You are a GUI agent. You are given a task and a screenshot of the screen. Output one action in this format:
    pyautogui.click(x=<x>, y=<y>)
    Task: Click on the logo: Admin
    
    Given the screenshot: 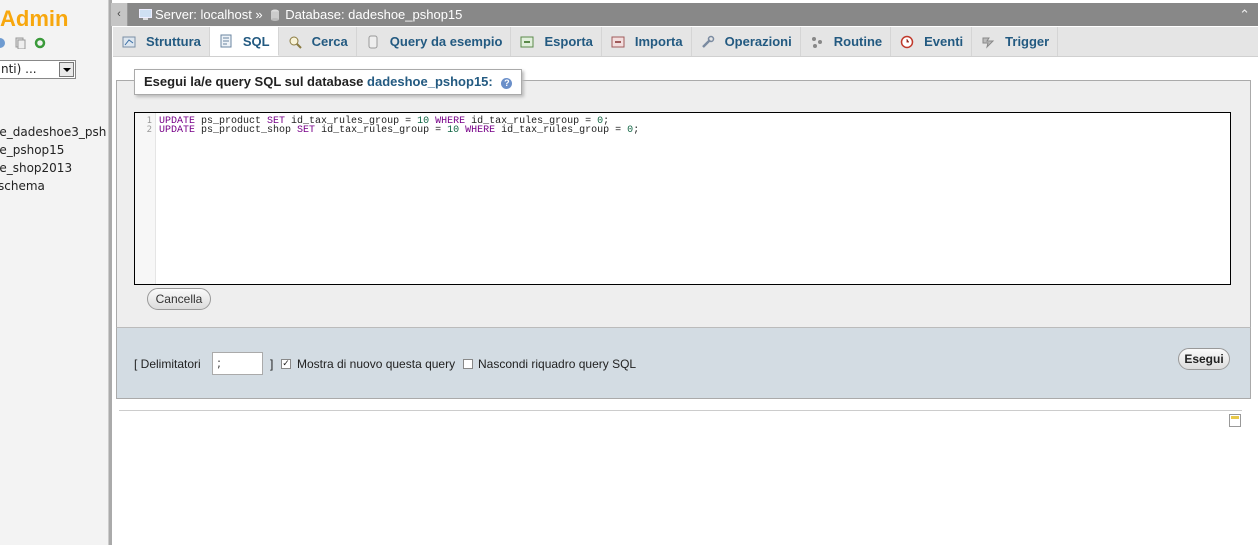 What is the action you would take?
    pyautogui.click(x=34, y=18)
    